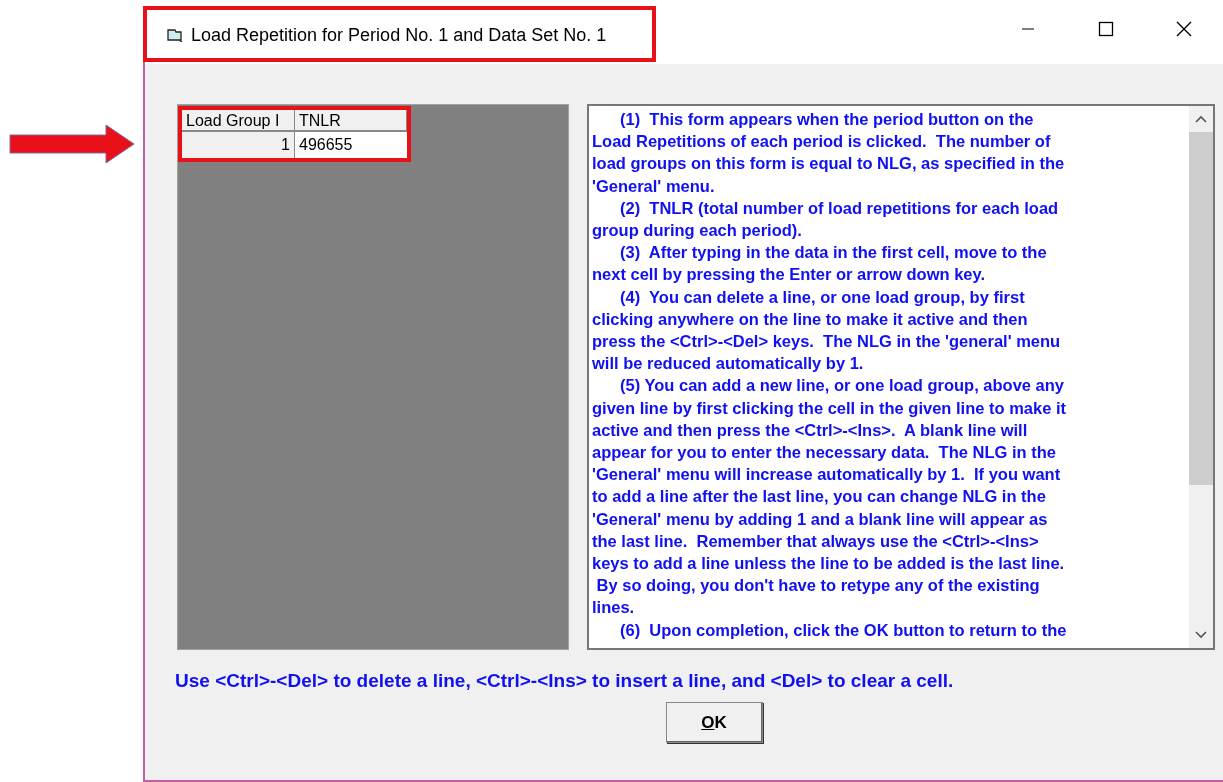 This screenshot has width=1223, height=782. I want to click on scrollbar, so click(1201, 377).